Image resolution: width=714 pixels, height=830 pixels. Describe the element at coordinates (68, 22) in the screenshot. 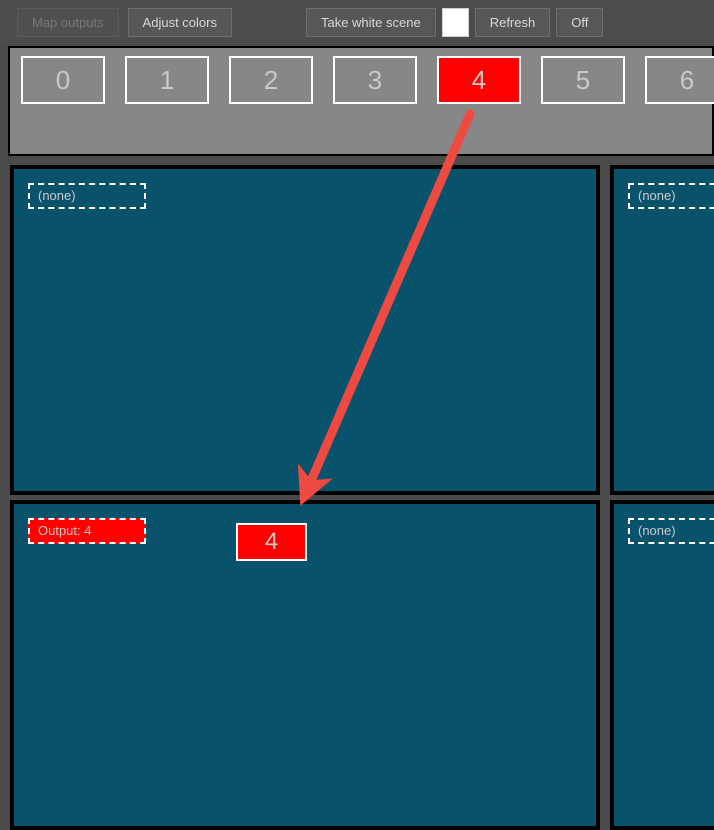

I see `map-outputs-button: Map outputs` at that location.